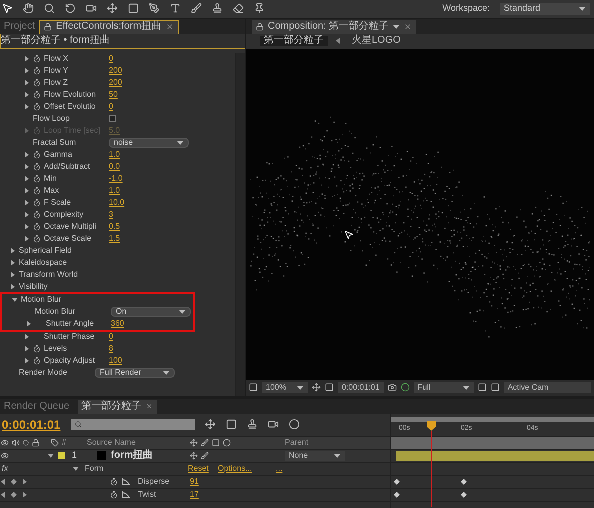 This screenshot has height=508, width=594. I want to click on brush-tool-icon, so click(196, 8).